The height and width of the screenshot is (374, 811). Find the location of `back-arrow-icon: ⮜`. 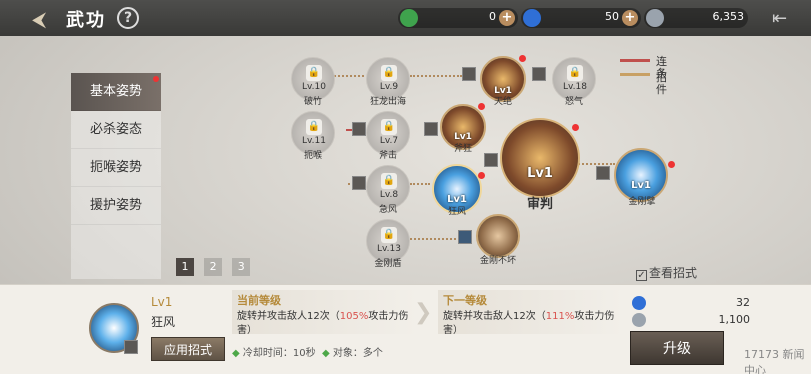

back-arrow-icon: ⮜ is located at coordinates (39, 19).